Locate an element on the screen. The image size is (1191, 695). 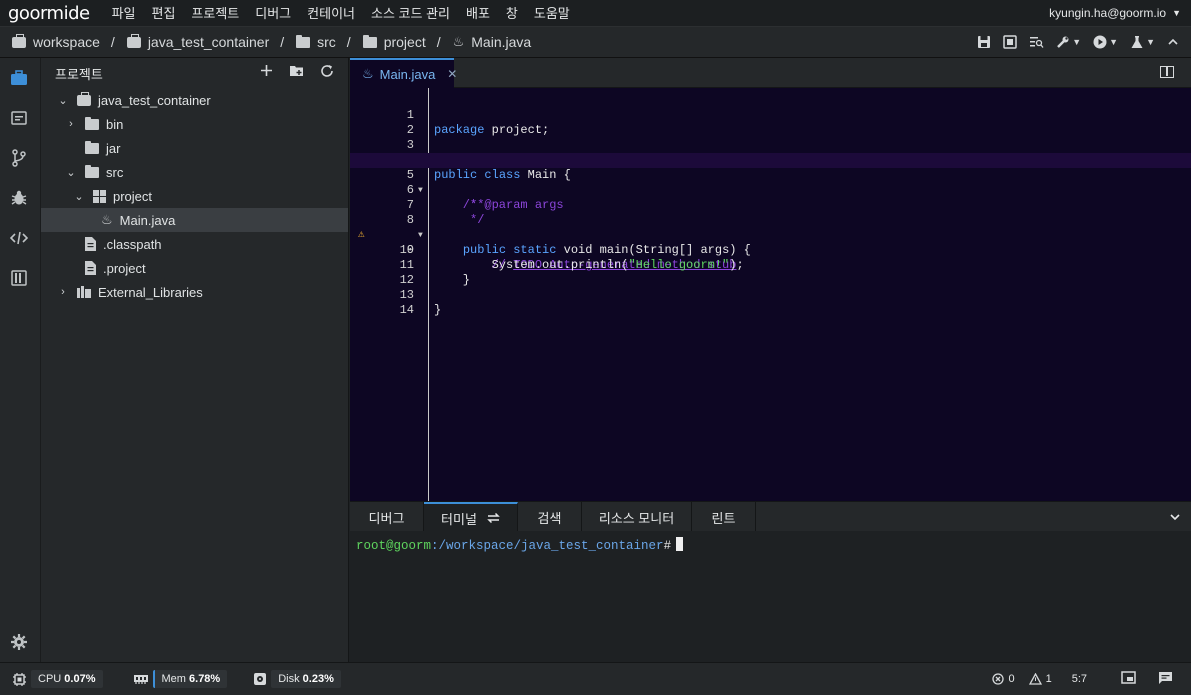
tree-item-src: ⌄ src is located at coordinates (194, 172).